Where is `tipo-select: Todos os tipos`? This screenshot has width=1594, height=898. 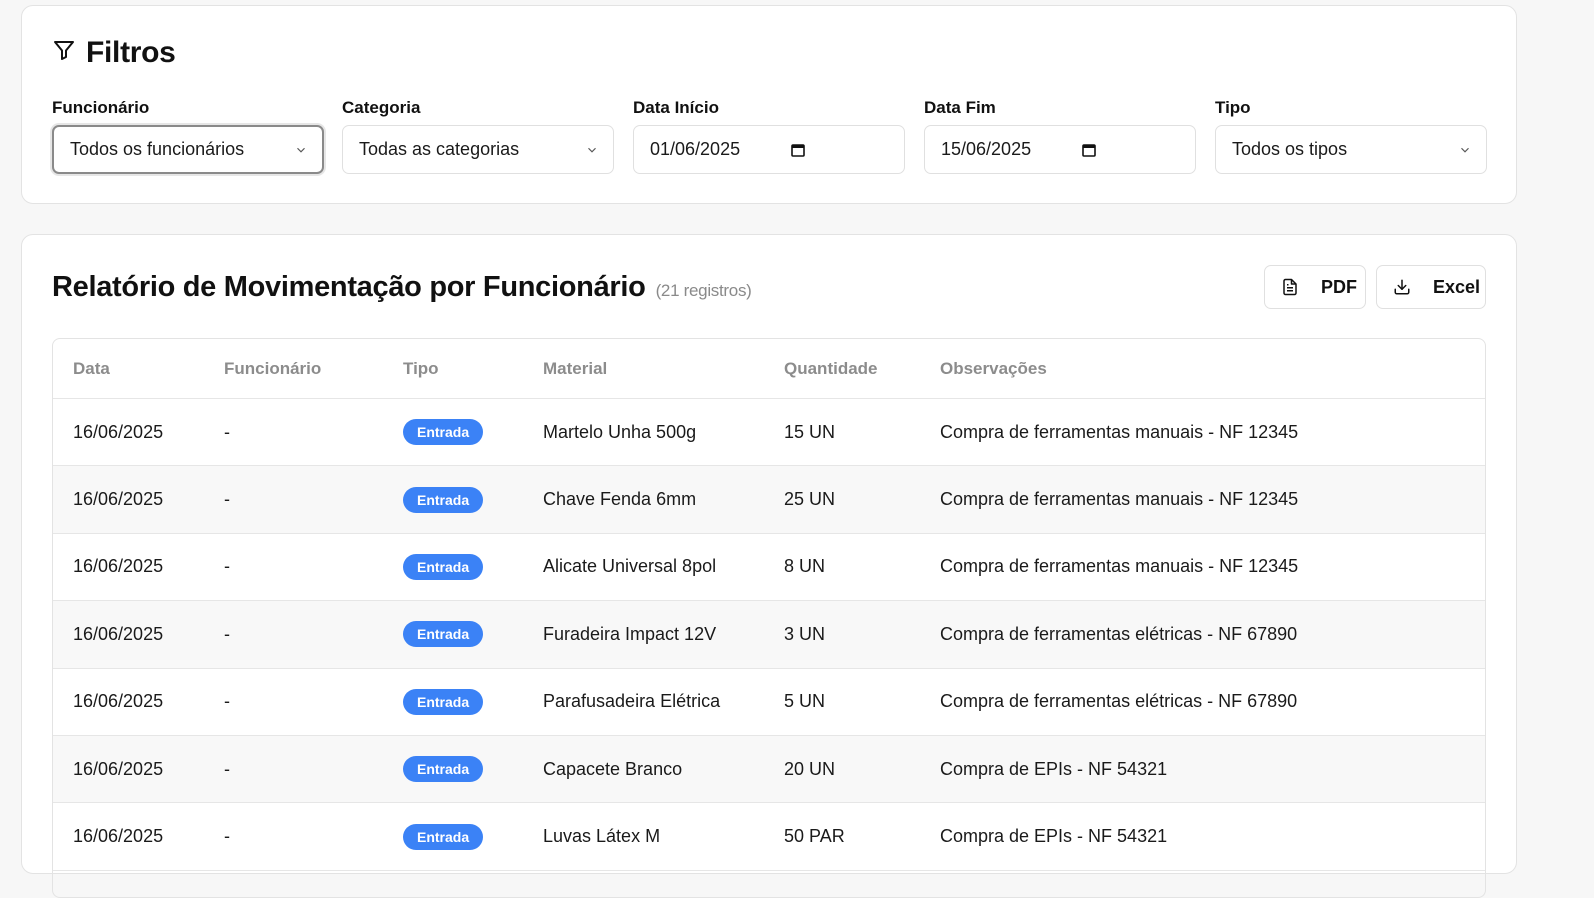 tipo-select: Todos os tipos is located at coordinates (1351, 149).